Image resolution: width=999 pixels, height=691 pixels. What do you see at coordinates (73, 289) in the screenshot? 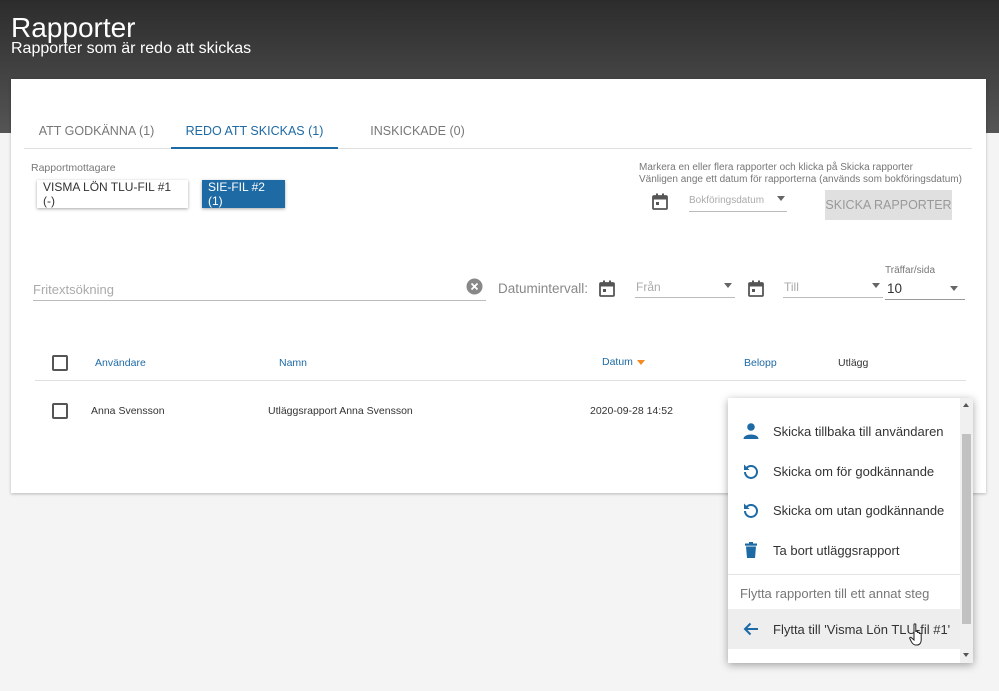
I see `search-placeholder: Fritextsökning` at bounding box center [73, 289].